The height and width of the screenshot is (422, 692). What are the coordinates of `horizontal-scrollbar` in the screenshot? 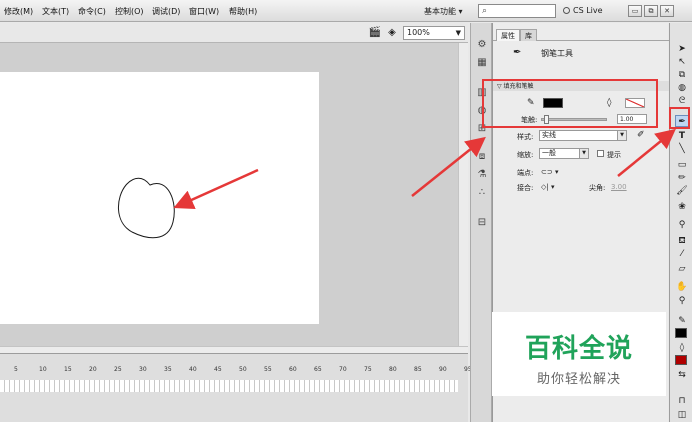 It's located at (234, 349).